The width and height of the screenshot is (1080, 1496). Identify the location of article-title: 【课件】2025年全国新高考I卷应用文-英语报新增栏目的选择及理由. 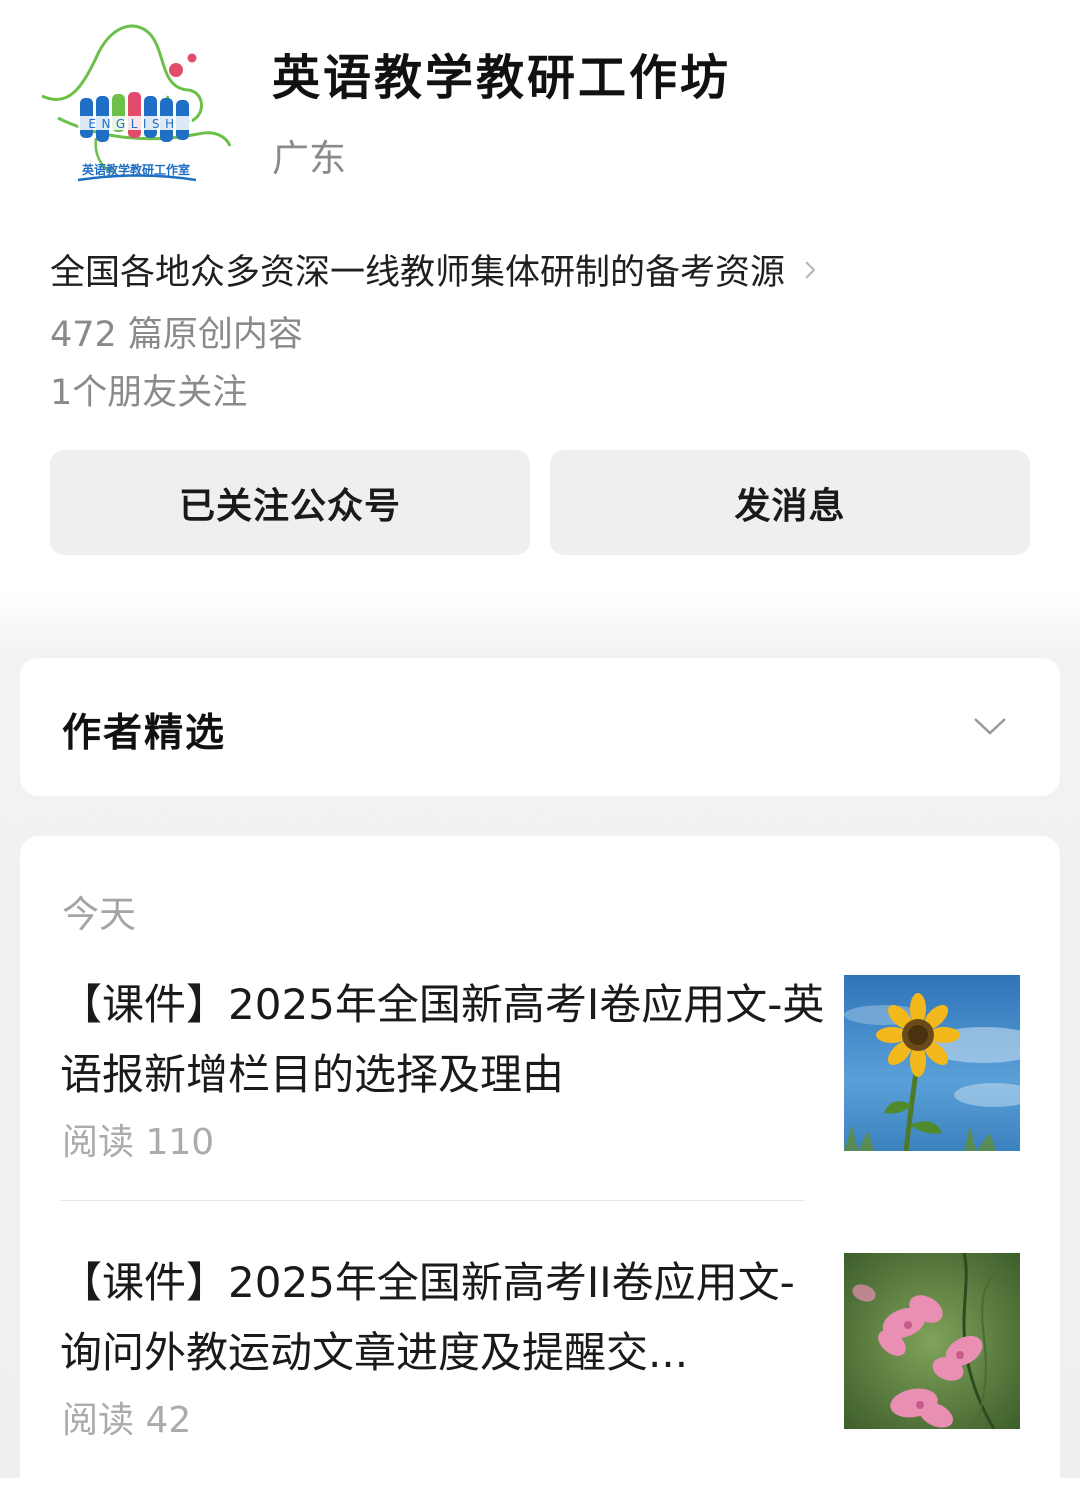
(445, 1040).